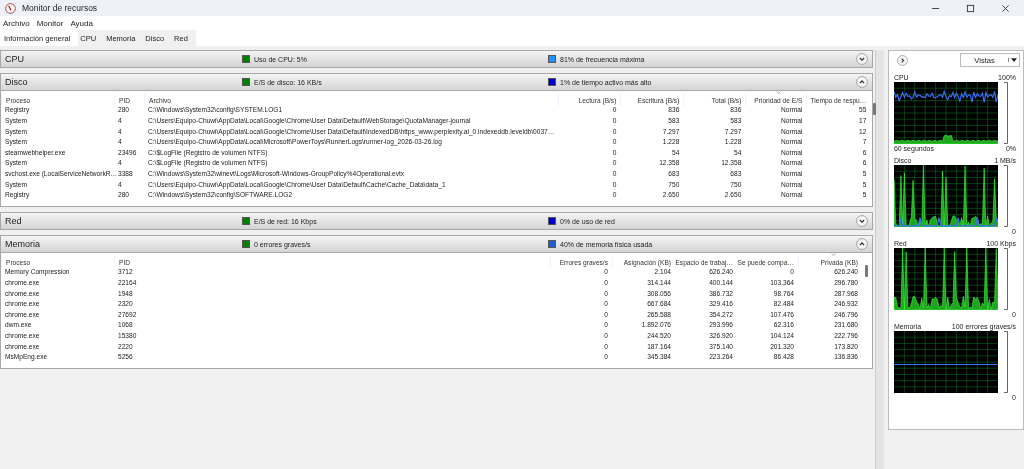 This screenshot has height=469, width=1024. What do you see at coordinates (50, 23) in the screenshot?
I see `menu-item: Monitor` at bounding box center [50, 23].